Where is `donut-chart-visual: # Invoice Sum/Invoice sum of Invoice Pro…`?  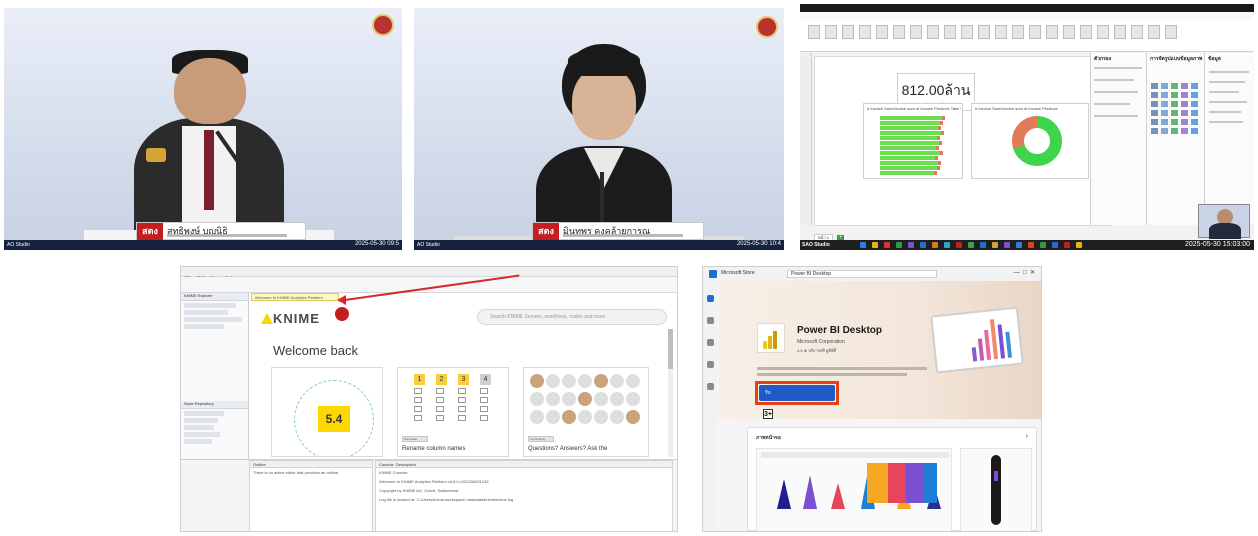 donut-chart-visual: # Invoice Sum/Invoice sum of Invoice Pro… is located at coordinates (1030, 141).